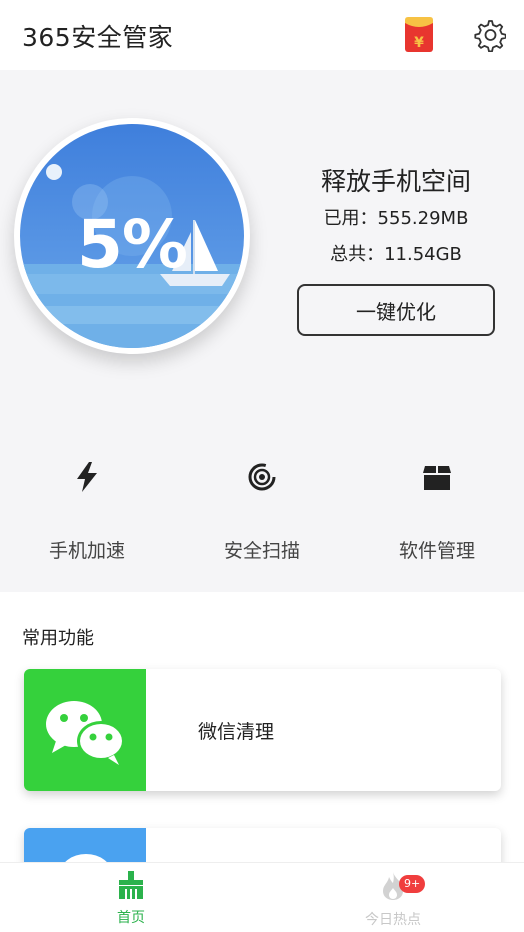 Image resolution: width=524 pixels, height=932 pixels. Describe the element at coordinates (86, 551) in the screenshot. I see `tool-label: 手机加速` at that location.